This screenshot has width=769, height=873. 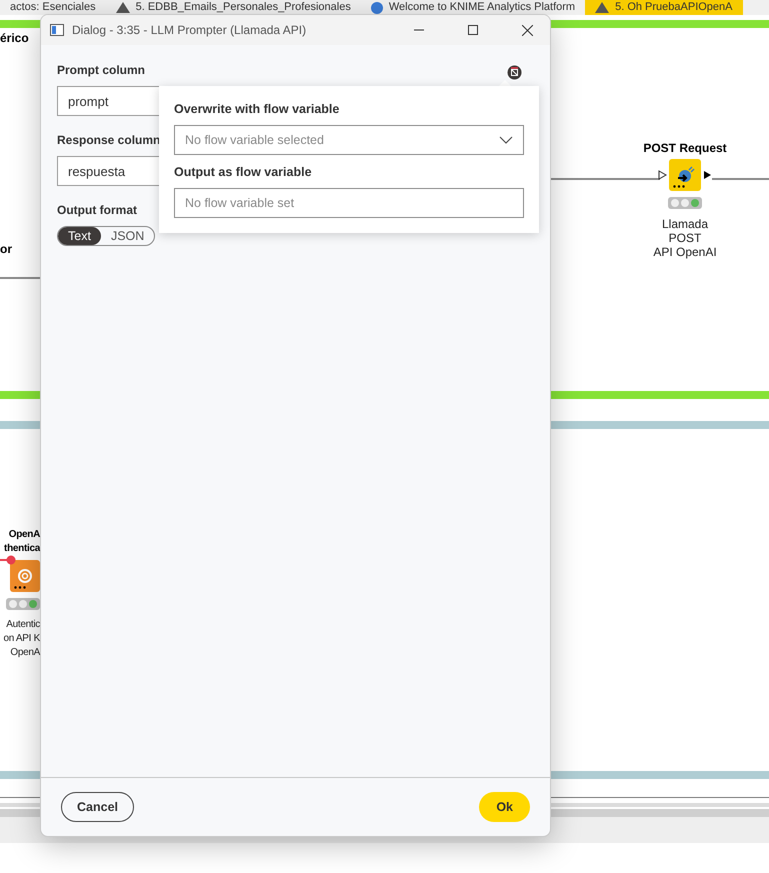 What do you see at coordinates (6, 249) in the screenshot?
I see `node-title: or` at bounding box center [6, 249].